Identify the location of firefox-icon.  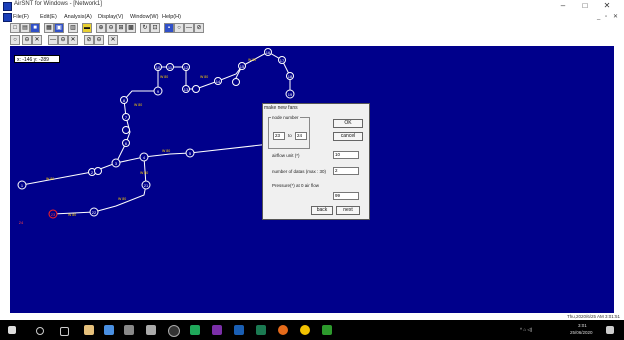
(283, 330).